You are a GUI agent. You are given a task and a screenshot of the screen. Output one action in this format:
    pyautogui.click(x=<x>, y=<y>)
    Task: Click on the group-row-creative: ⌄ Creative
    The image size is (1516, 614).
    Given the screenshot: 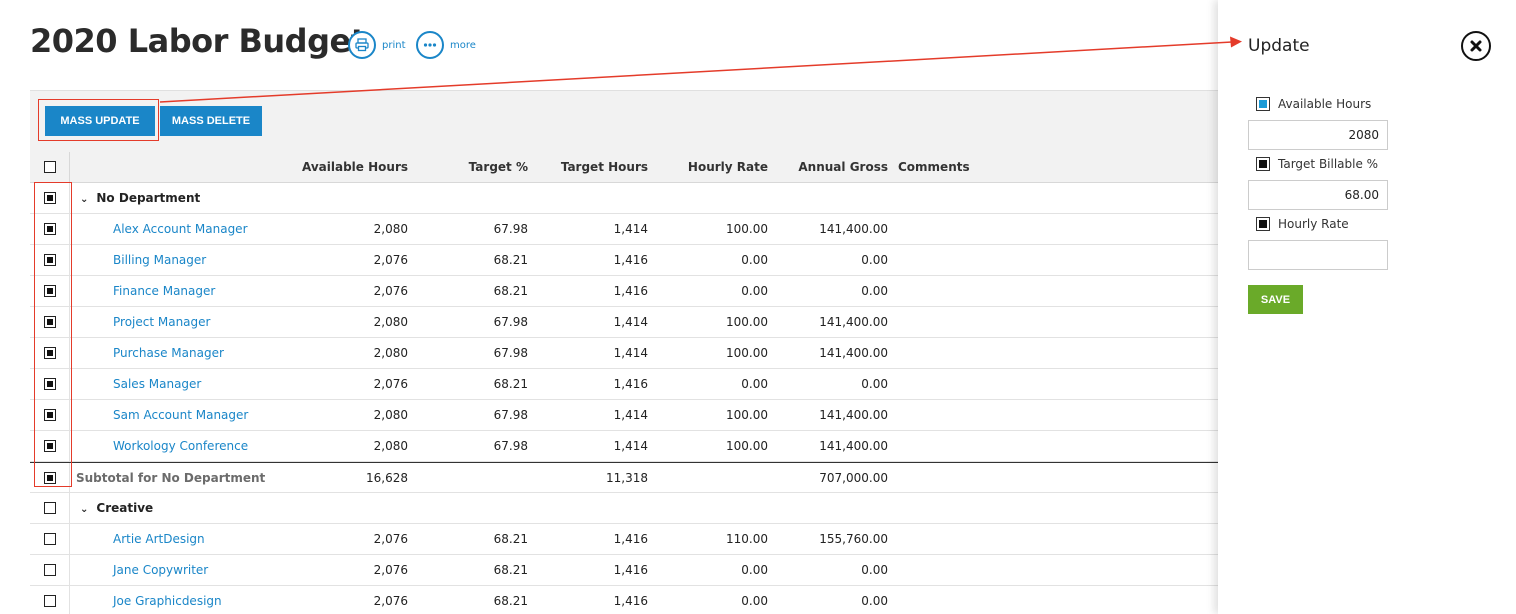 What is the action you would take?
    pyautogui.click(x=624, y=508)
    